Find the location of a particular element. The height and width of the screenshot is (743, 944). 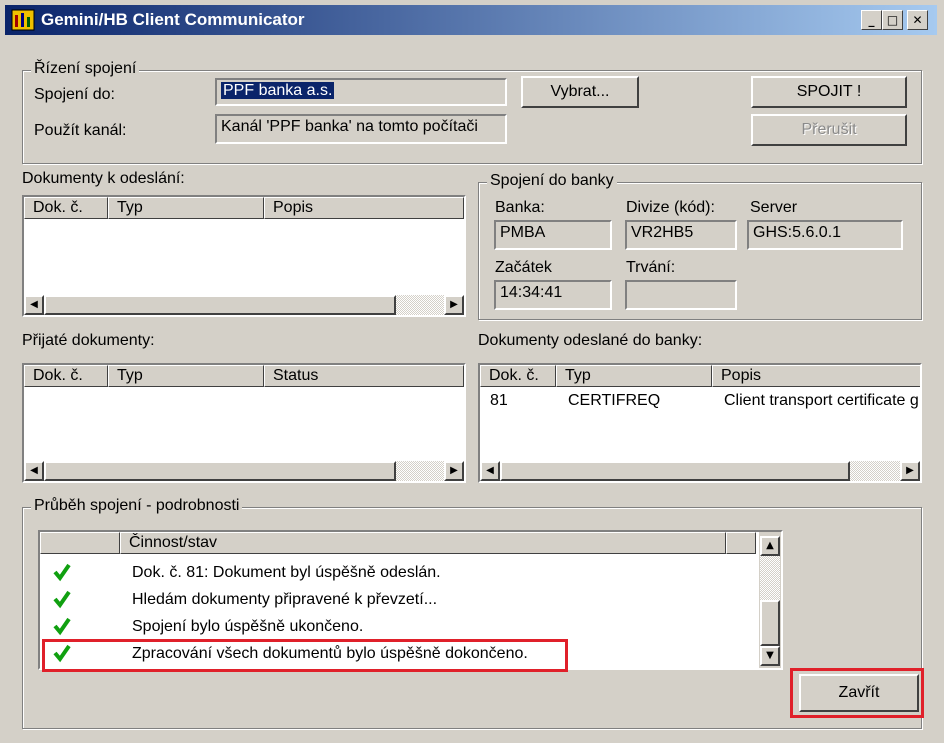

division-value: VR2HB5 is located at coordinates (662, 232).